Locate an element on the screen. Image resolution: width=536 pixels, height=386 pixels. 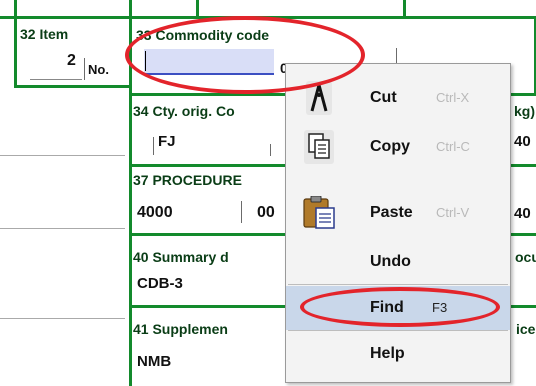
commodity-code-input is located at coordinates (209, 62).